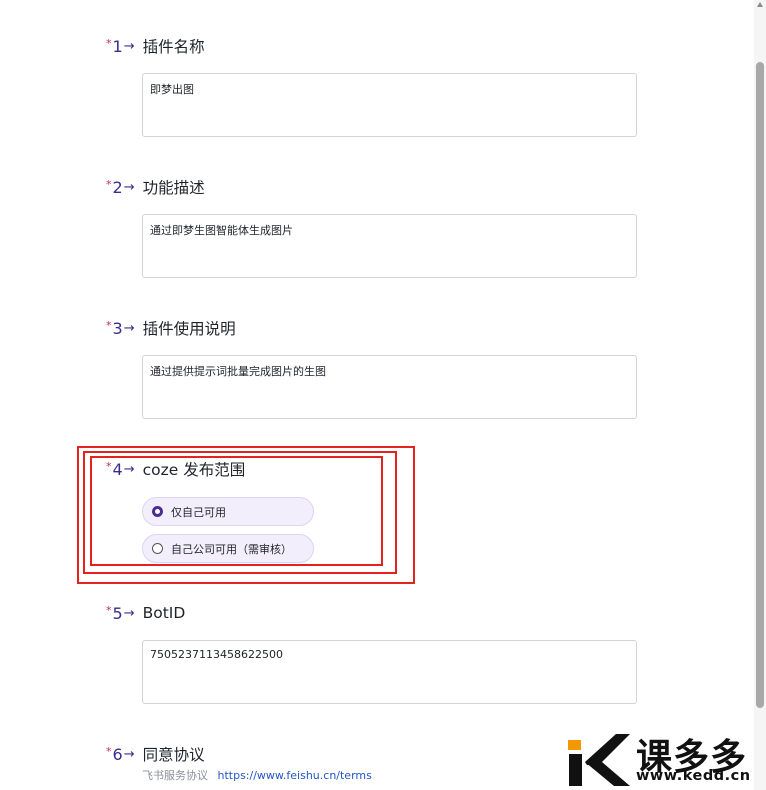 The image size is (766, 790). I want to click on question-header: * 4 → coze 发布范围, so click(175, 469).